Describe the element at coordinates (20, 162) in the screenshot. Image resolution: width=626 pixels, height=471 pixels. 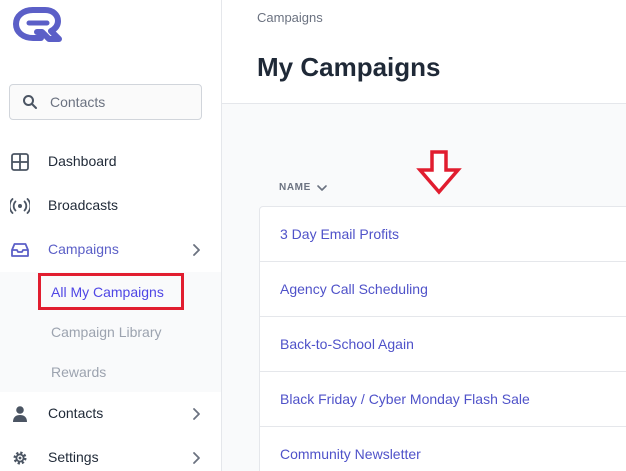
I see `grid-icon` at that location.